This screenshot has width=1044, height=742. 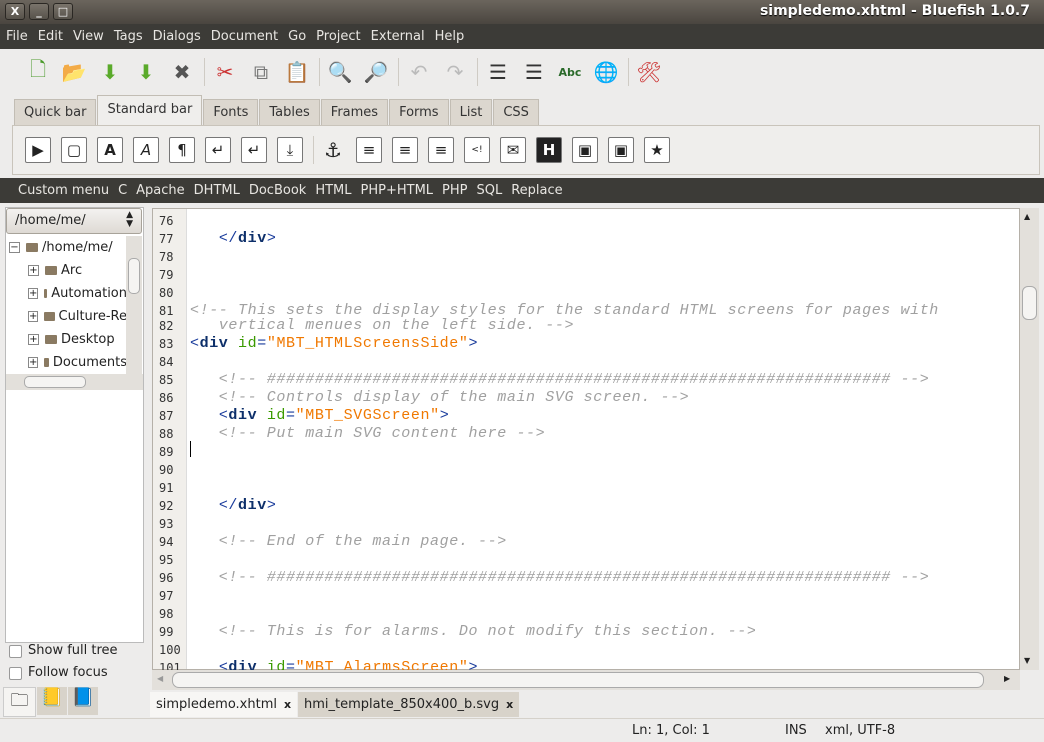 I want to click on align-left-button: ≡, so click(x=369, y=150).